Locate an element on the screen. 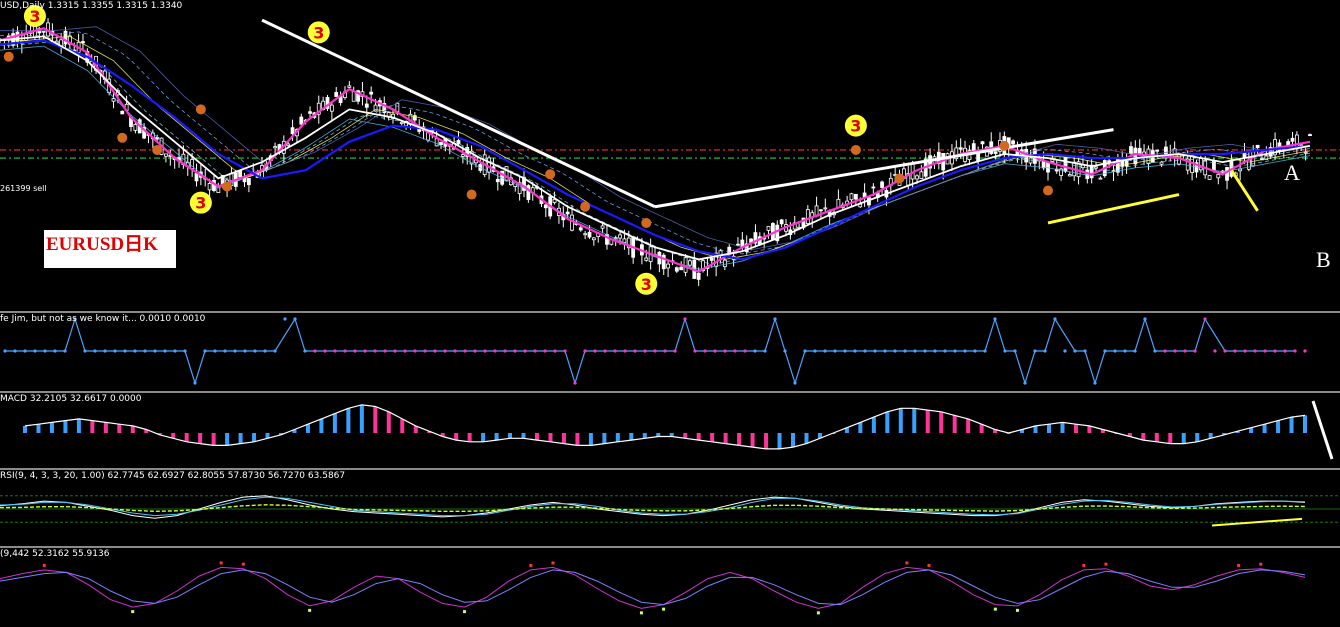 The height and width of the screenshot is (627, 1340). kd-indicator is located at coordinates (653, 588).